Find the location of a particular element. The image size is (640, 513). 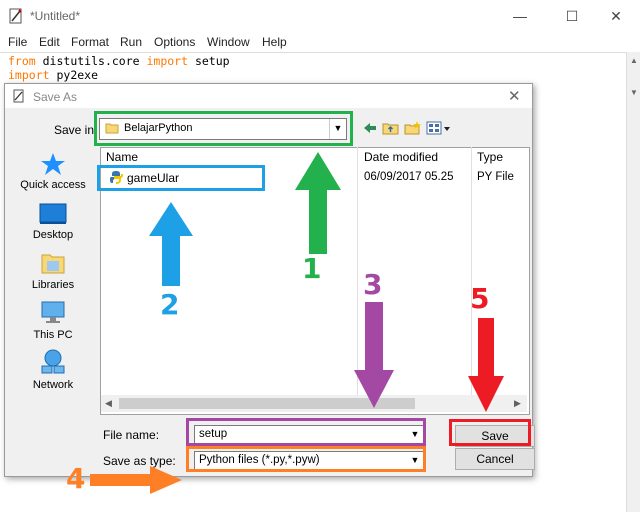

editor-vertical-scrollbar: ▲ ▼ is located at coordinates (633, 282).